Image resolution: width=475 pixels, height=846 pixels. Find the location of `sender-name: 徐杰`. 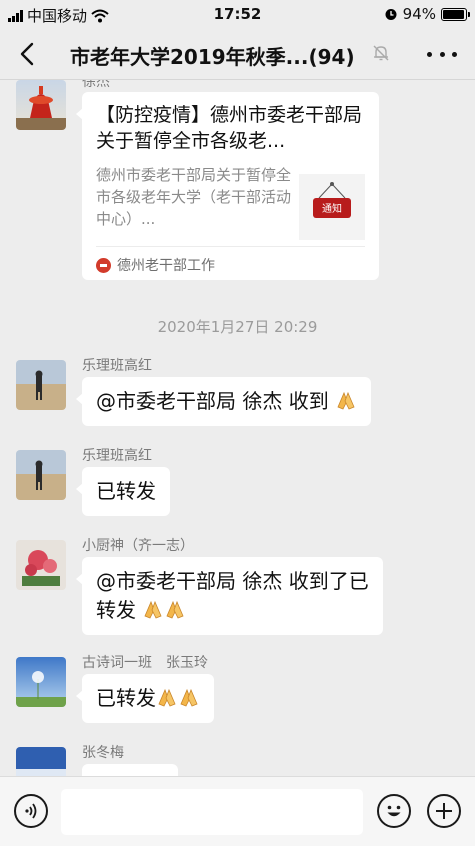

sender-name: 徐杰 is located at coordinates (96, 85).